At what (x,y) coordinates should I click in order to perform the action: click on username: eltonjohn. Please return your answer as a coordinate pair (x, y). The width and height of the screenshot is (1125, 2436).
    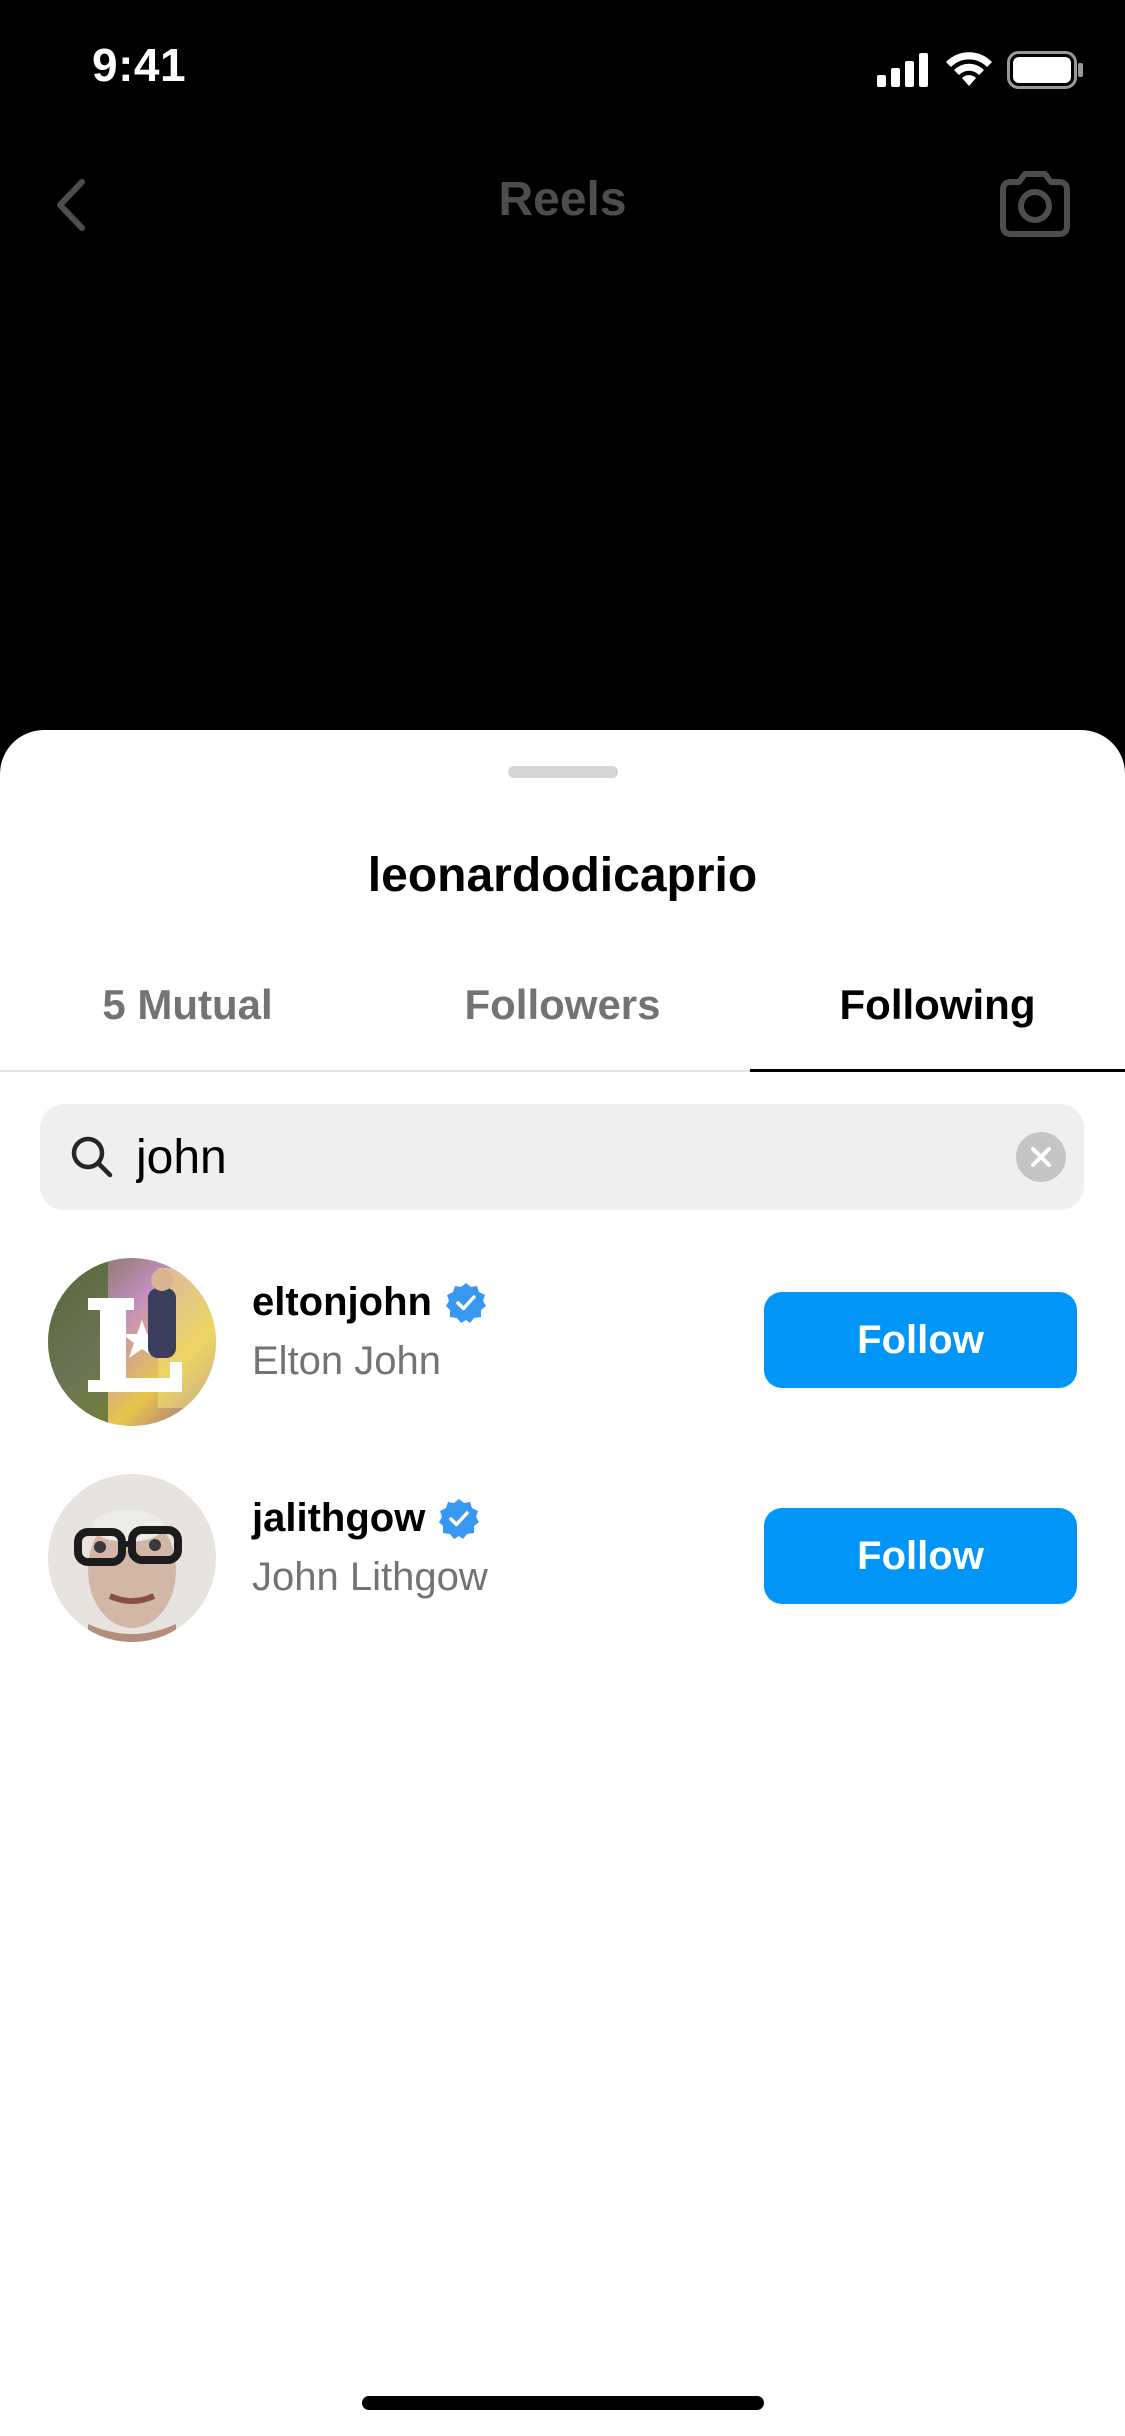
    Looking at the image, I should click on (342, 1302).